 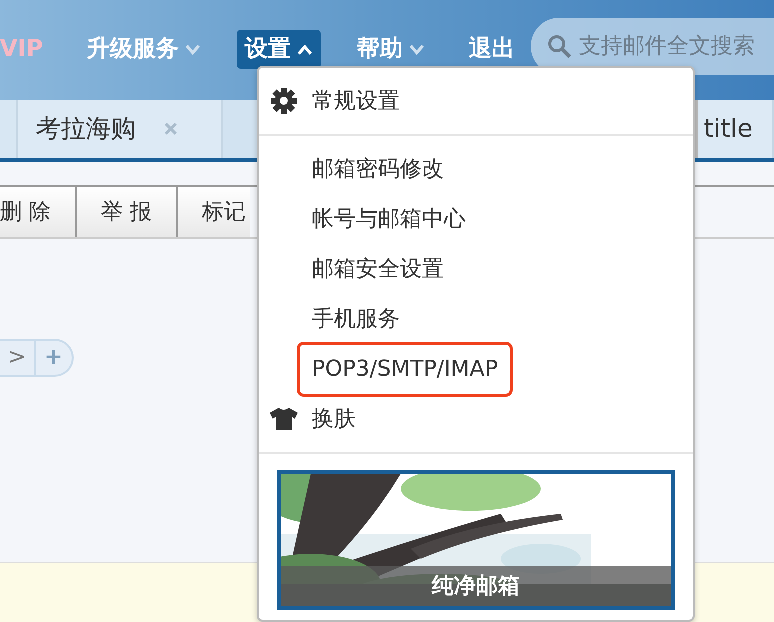 I want to click on tab: 考拉海购, so click(x=120, y=129).